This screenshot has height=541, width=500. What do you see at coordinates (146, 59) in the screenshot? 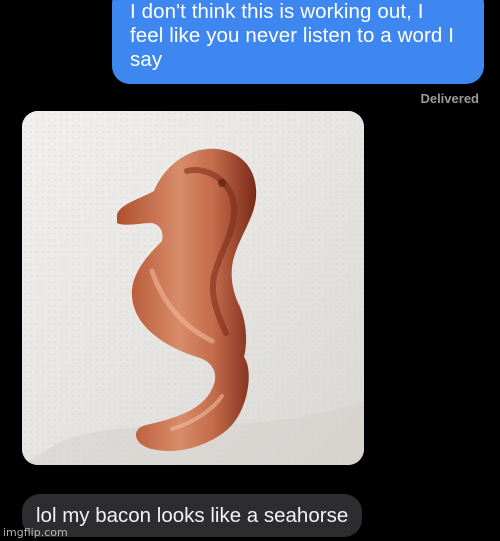
I see `sent-message-line-3: say` at bounding box center [146, 59].